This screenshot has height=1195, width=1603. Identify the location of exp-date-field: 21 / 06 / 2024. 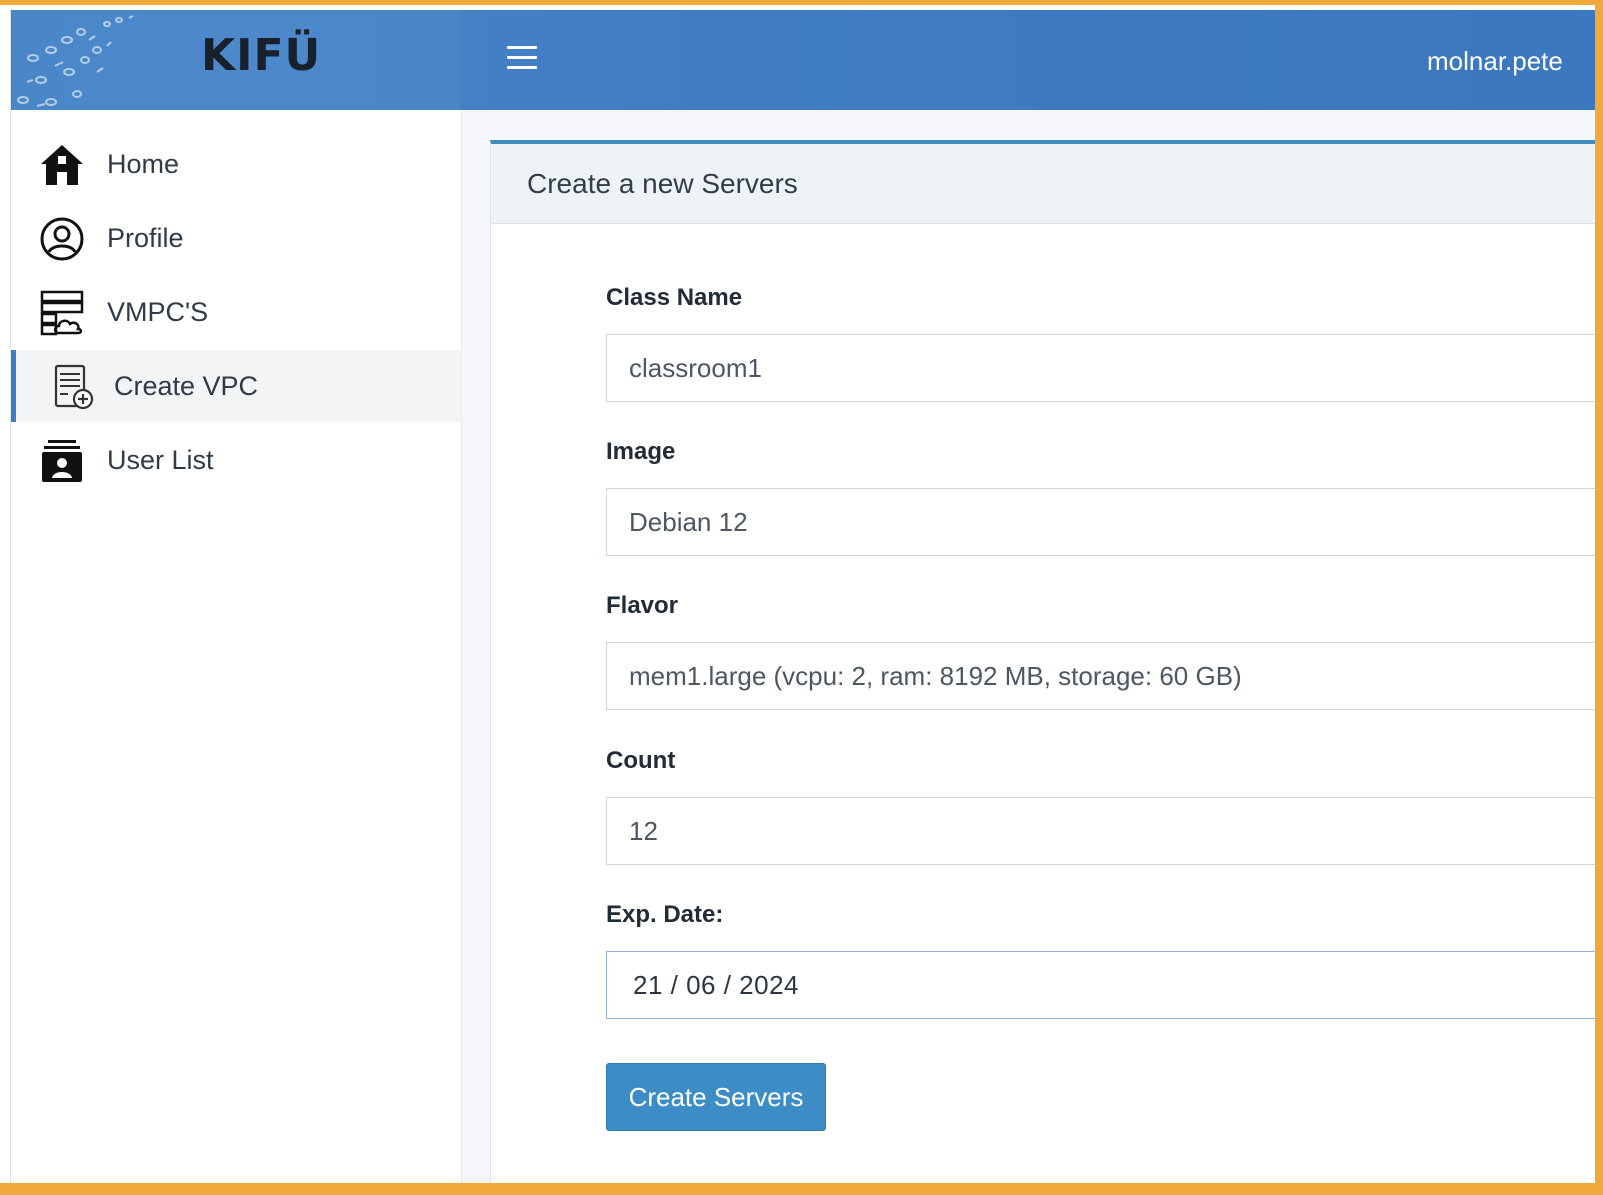
(1100, 985).